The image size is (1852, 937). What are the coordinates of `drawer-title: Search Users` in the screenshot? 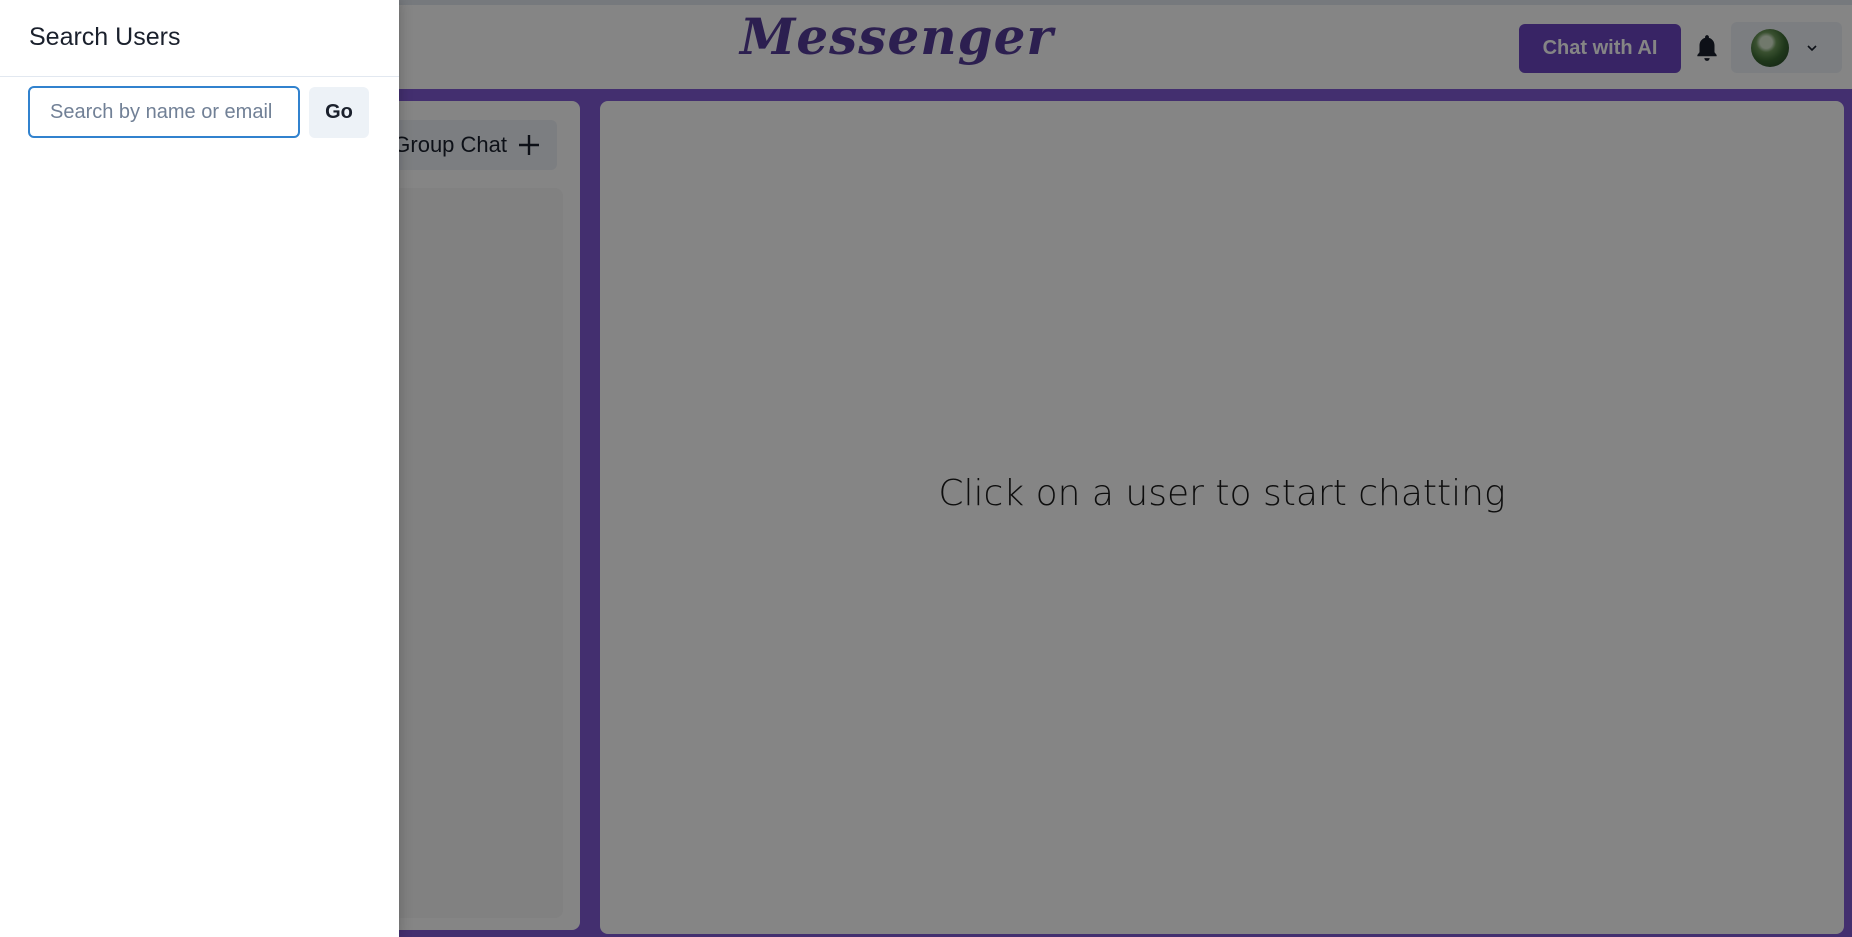 It's located at (199, 38).